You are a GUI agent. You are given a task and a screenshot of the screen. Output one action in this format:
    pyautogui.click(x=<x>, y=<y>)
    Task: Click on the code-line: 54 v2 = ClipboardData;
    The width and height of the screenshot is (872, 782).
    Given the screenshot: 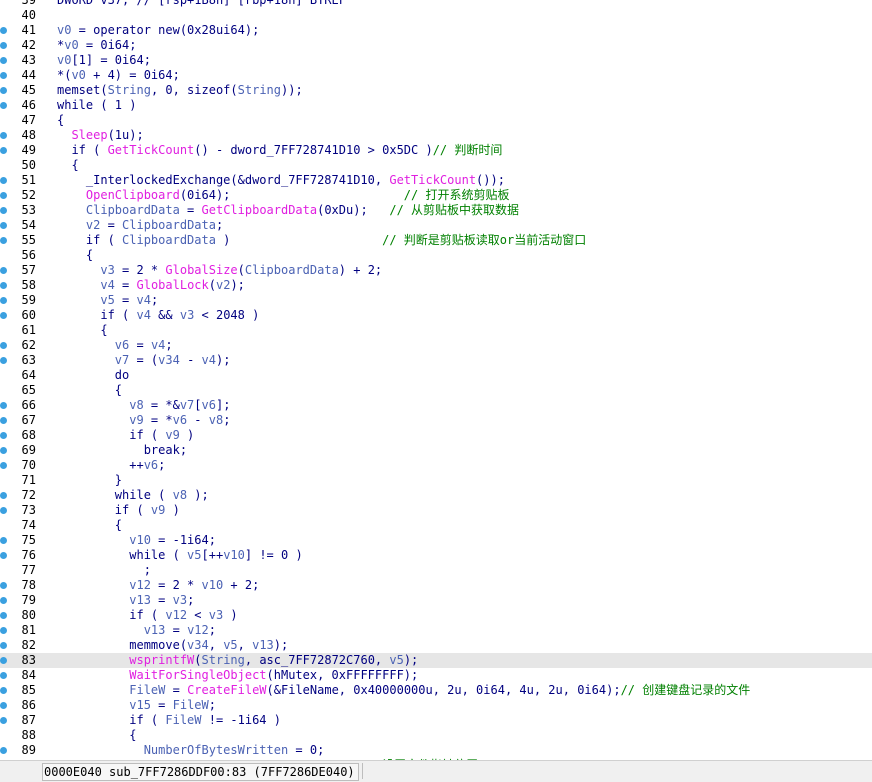 What is the action you would take?
    pyautogui.click(x=436, y=225)
    